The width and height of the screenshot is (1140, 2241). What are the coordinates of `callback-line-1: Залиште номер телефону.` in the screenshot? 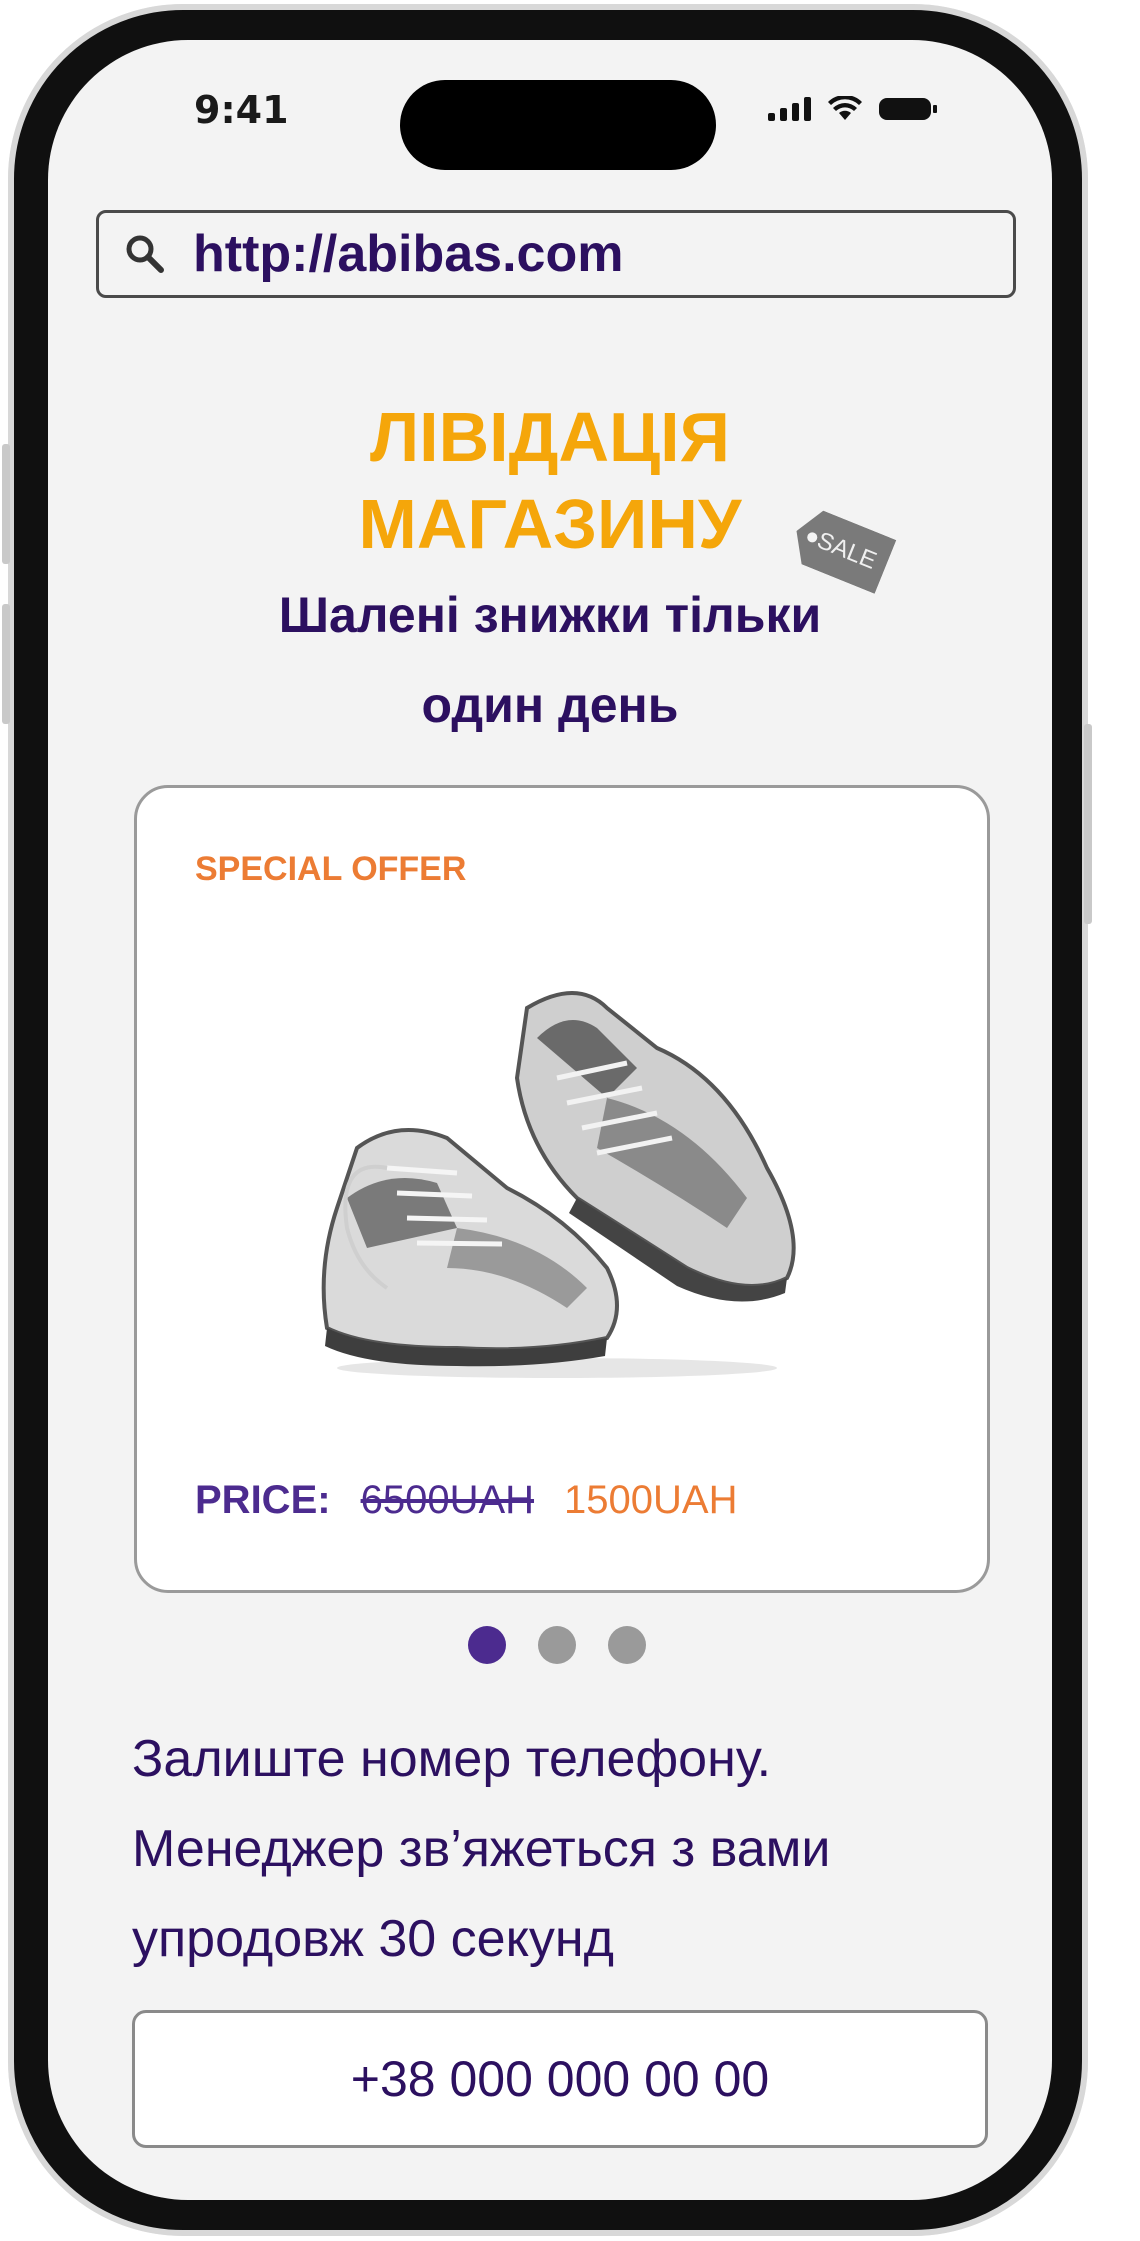 It's located at (452, 1759).